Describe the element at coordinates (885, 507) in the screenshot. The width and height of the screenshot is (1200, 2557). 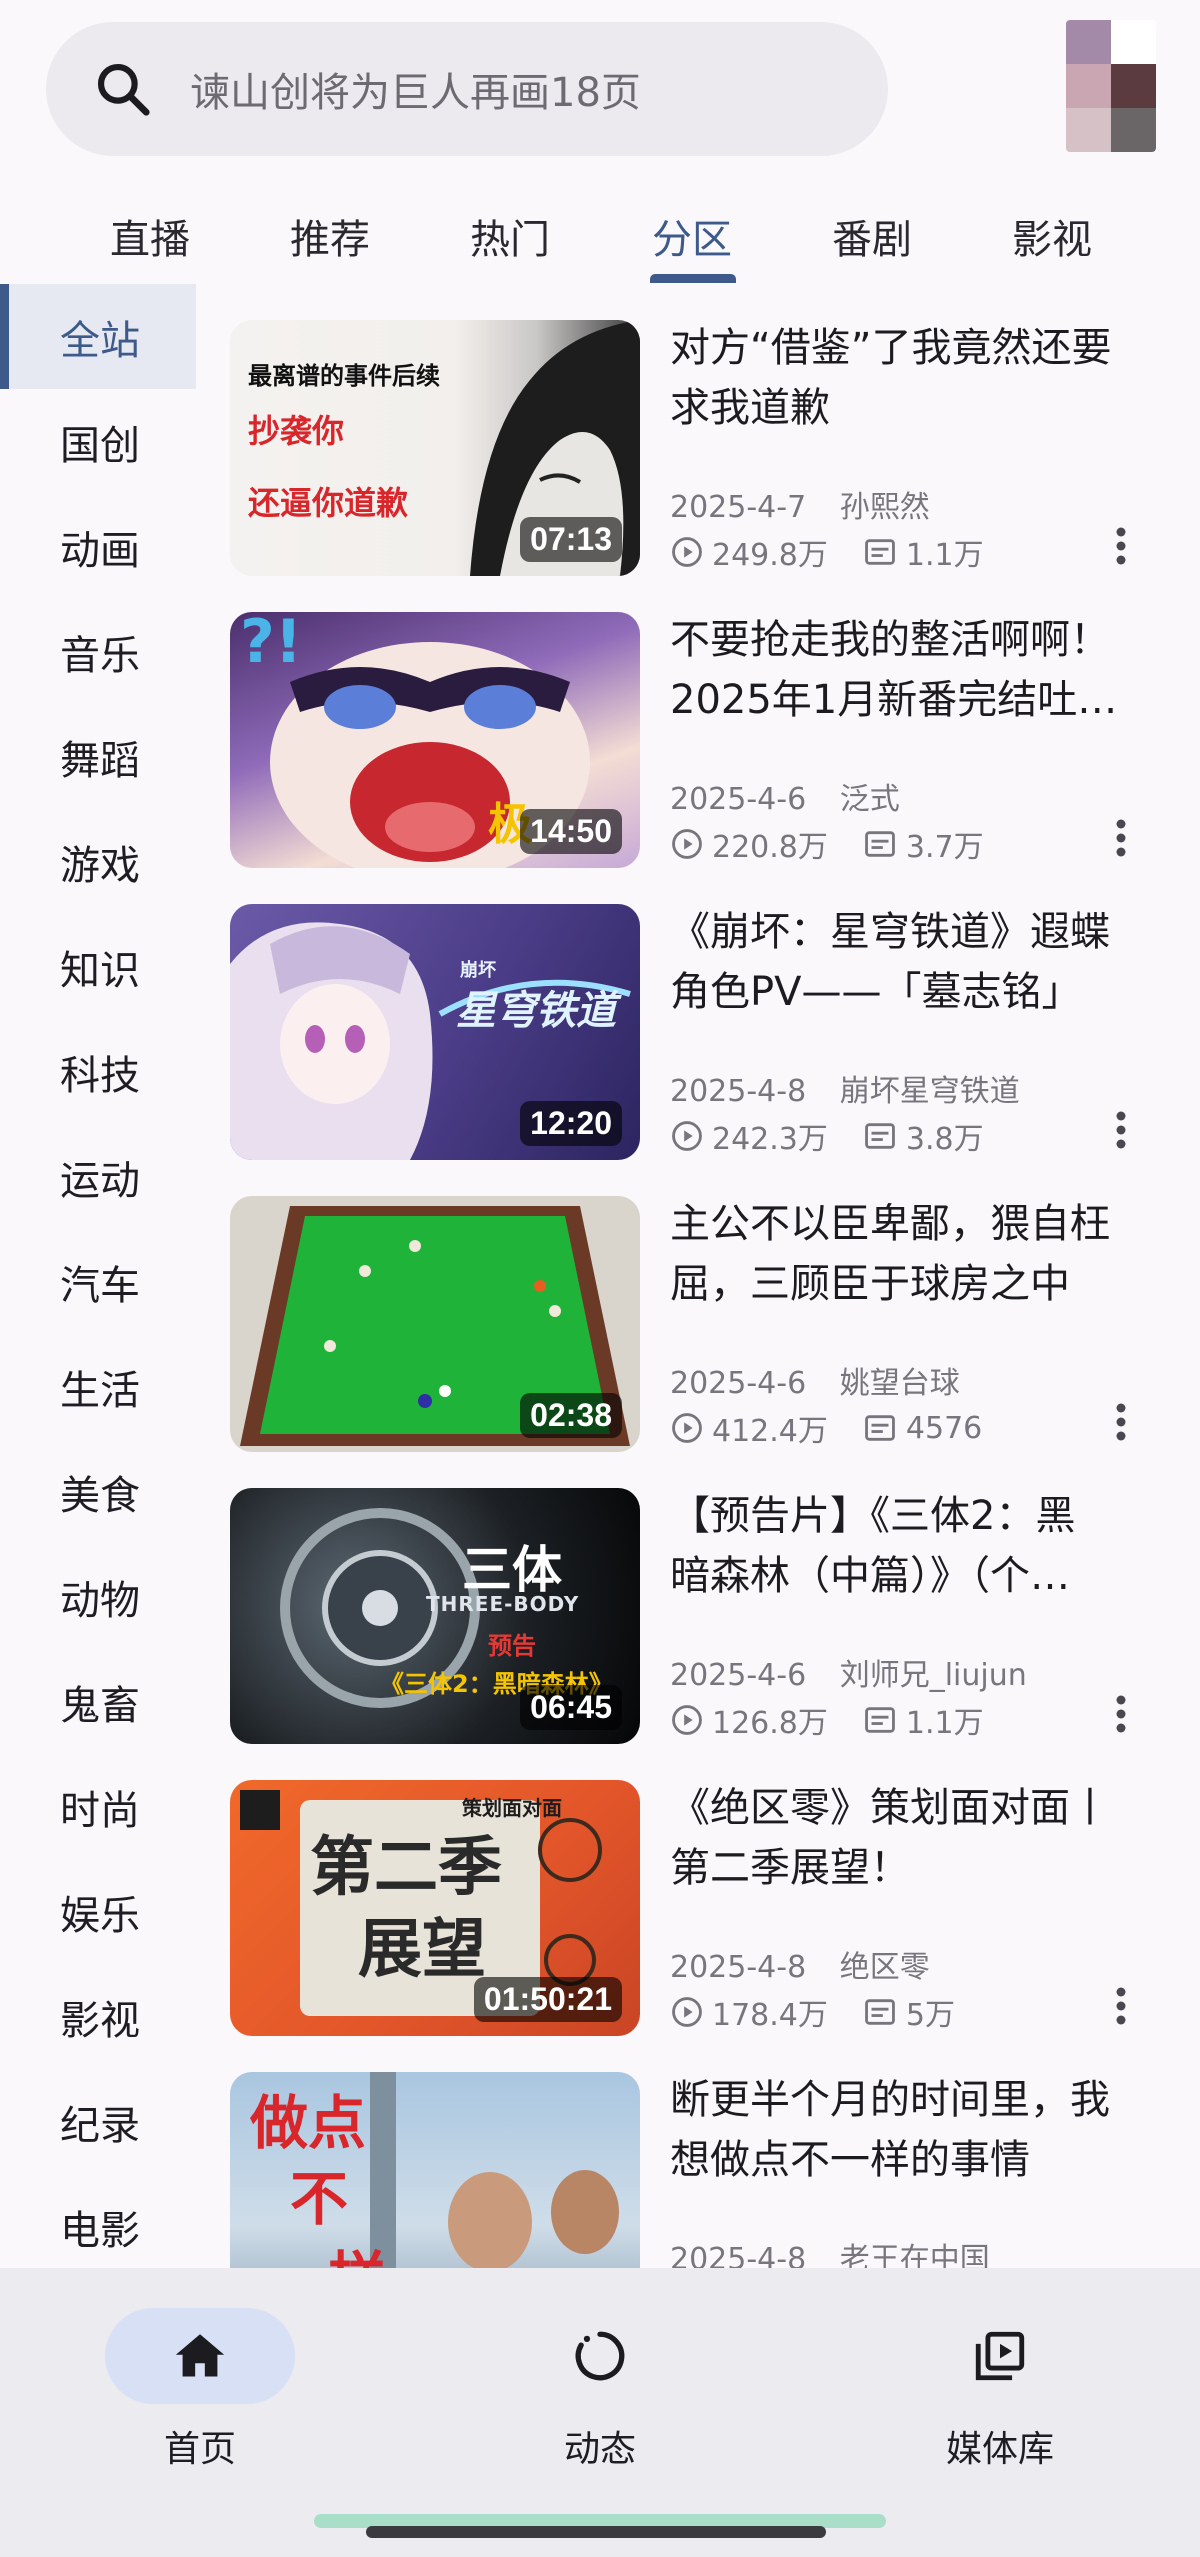
I see `video-author: 孙熙然` at that location.